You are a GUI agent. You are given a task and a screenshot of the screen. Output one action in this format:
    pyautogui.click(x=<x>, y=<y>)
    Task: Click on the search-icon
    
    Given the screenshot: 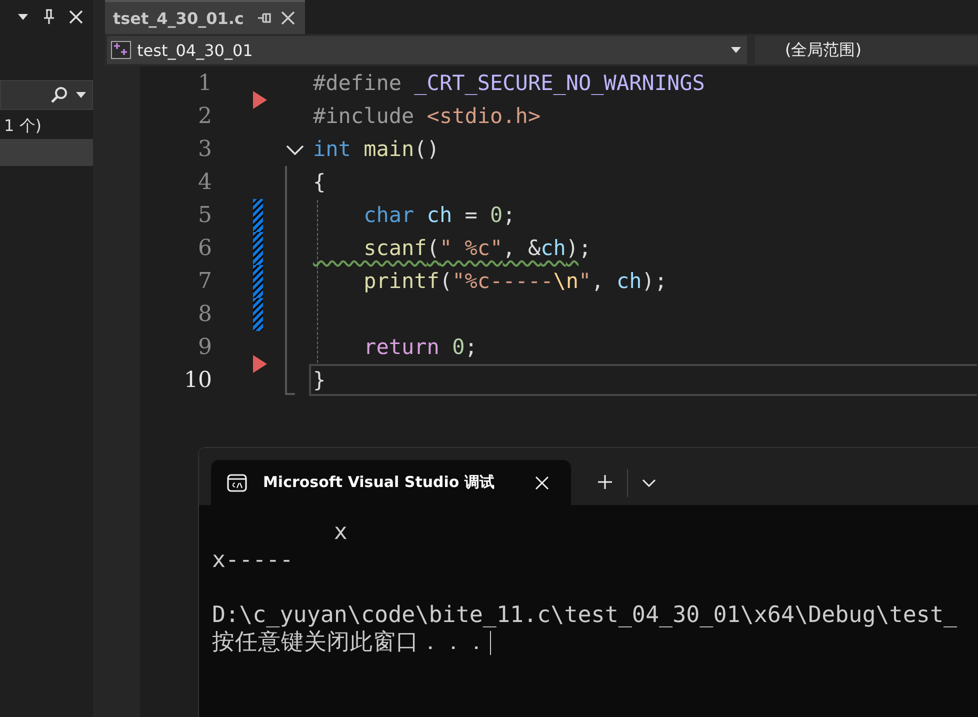 What is the action you would take?
    pyautogui.click(x=59, y=95)
    